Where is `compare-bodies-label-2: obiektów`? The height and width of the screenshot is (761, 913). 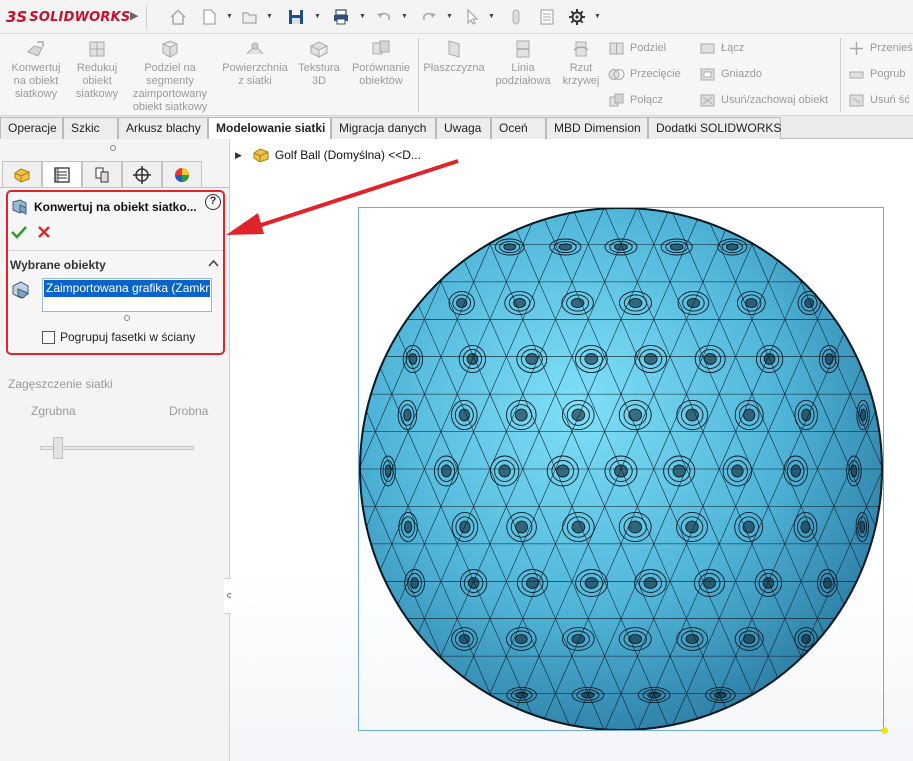
compare-bodies-label-2: obiektów is located at coordinates (381, 81).